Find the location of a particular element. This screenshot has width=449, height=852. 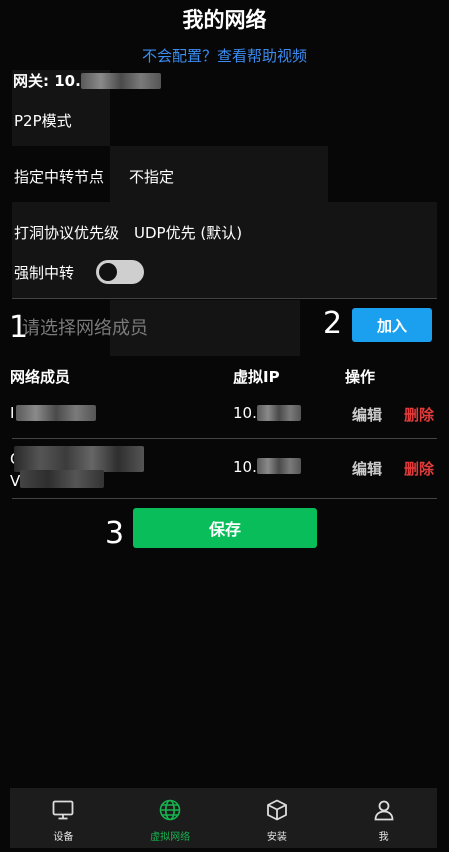

bottom-tab-bar: 设备 虚拟网络 安装 我 is located at coordinates (223, 818).